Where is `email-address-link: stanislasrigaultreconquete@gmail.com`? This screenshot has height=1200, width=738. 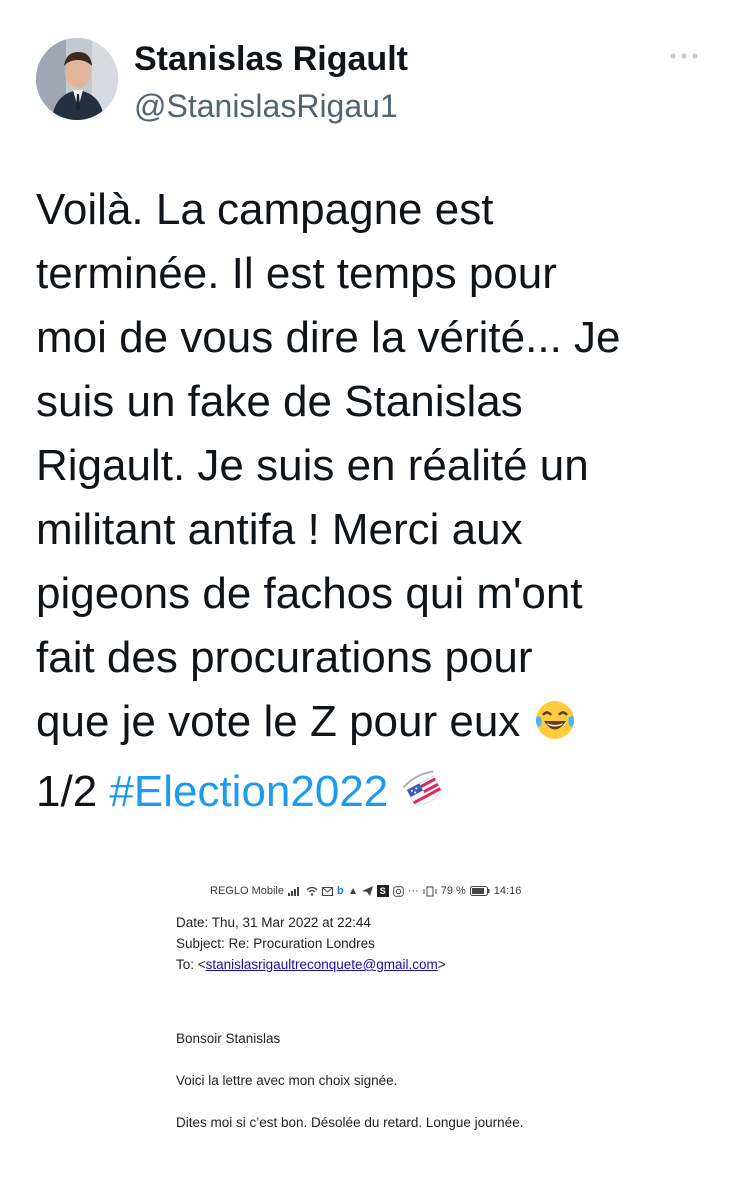 email-address-link: stanislasrigaultreconquete@gmail.com is located at coordinates (322, 964).